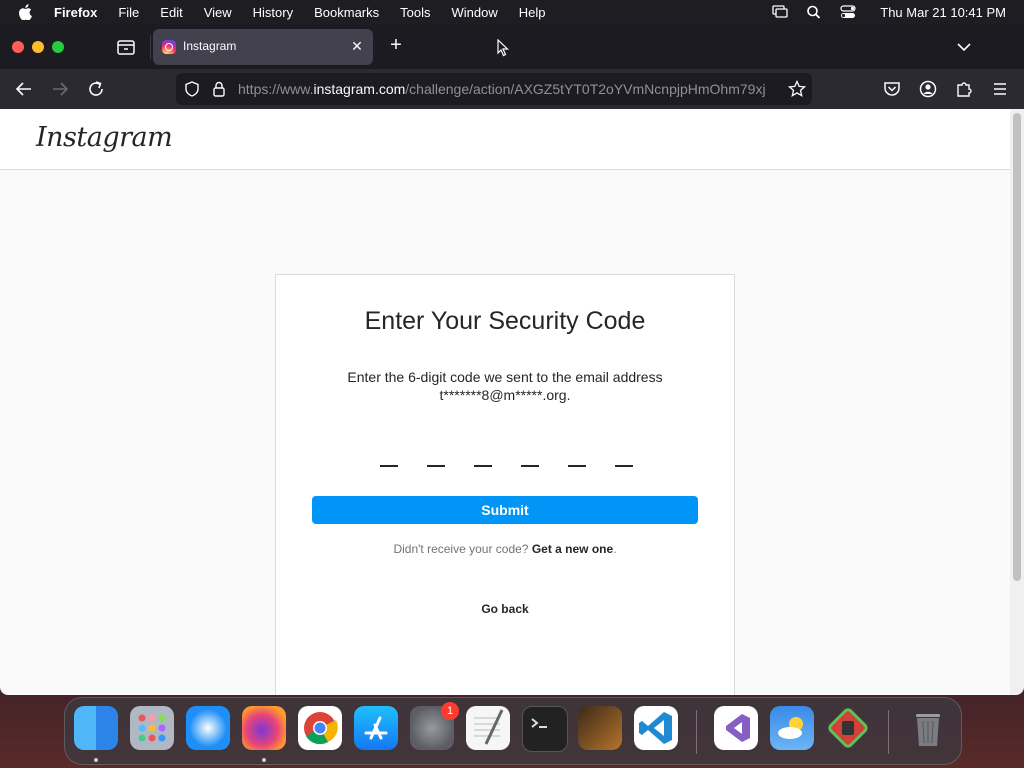  Describe the element at coordinates (488, 728) in the screenshot. I see `textedit-icon` at that location.